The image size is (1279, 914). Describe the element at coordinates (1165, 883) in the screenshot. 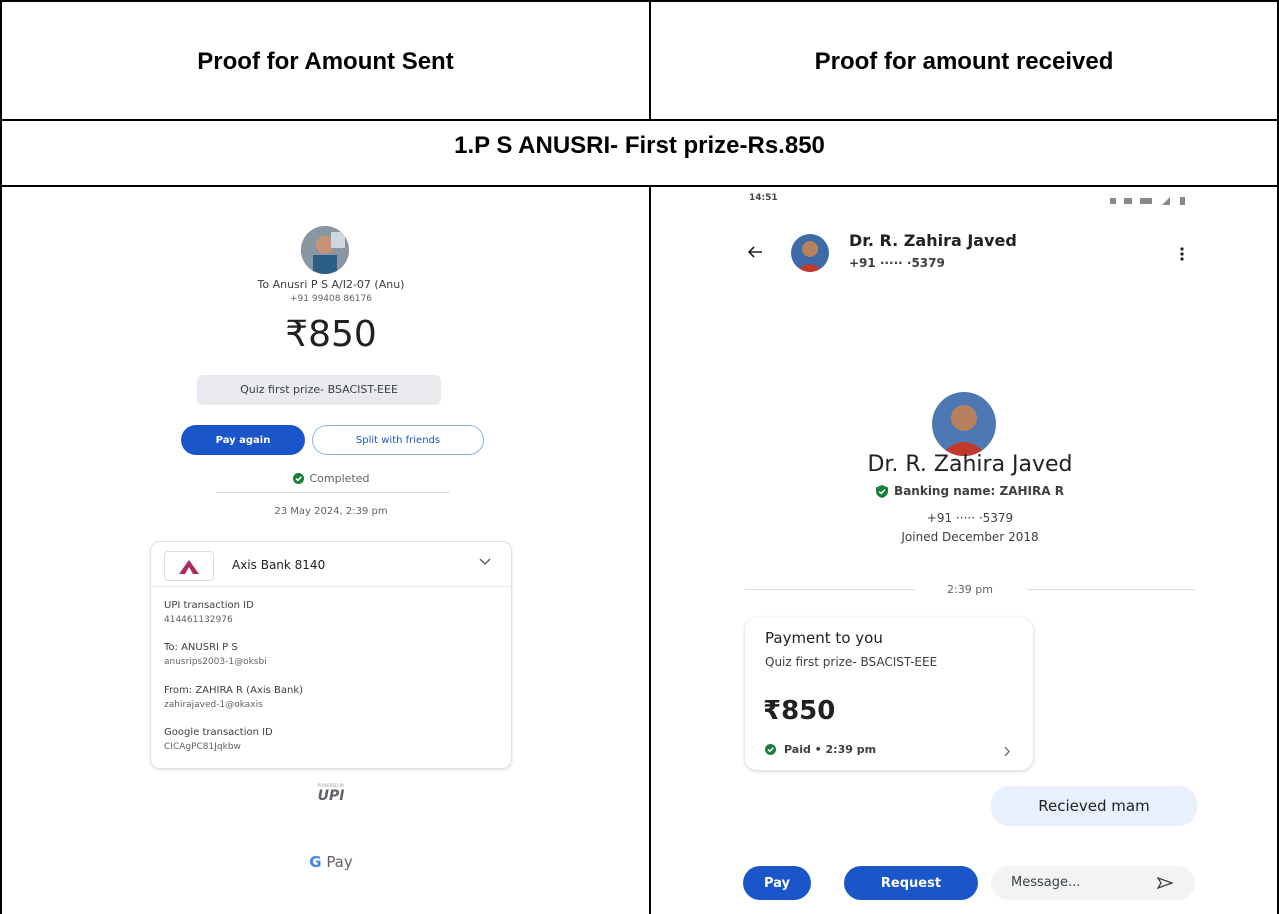

I see `send-icon` at that location.